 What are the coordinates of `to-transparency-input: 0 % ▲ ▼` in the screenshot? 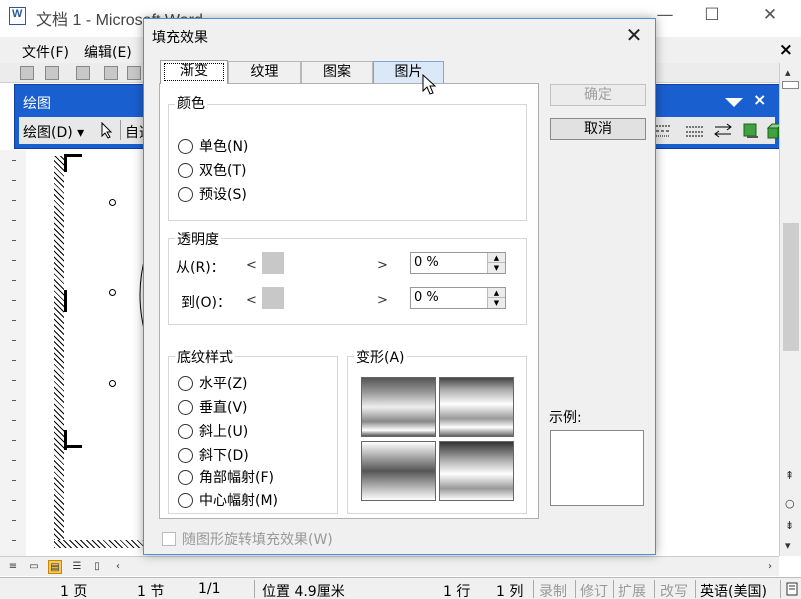 It's located at (458, 298).